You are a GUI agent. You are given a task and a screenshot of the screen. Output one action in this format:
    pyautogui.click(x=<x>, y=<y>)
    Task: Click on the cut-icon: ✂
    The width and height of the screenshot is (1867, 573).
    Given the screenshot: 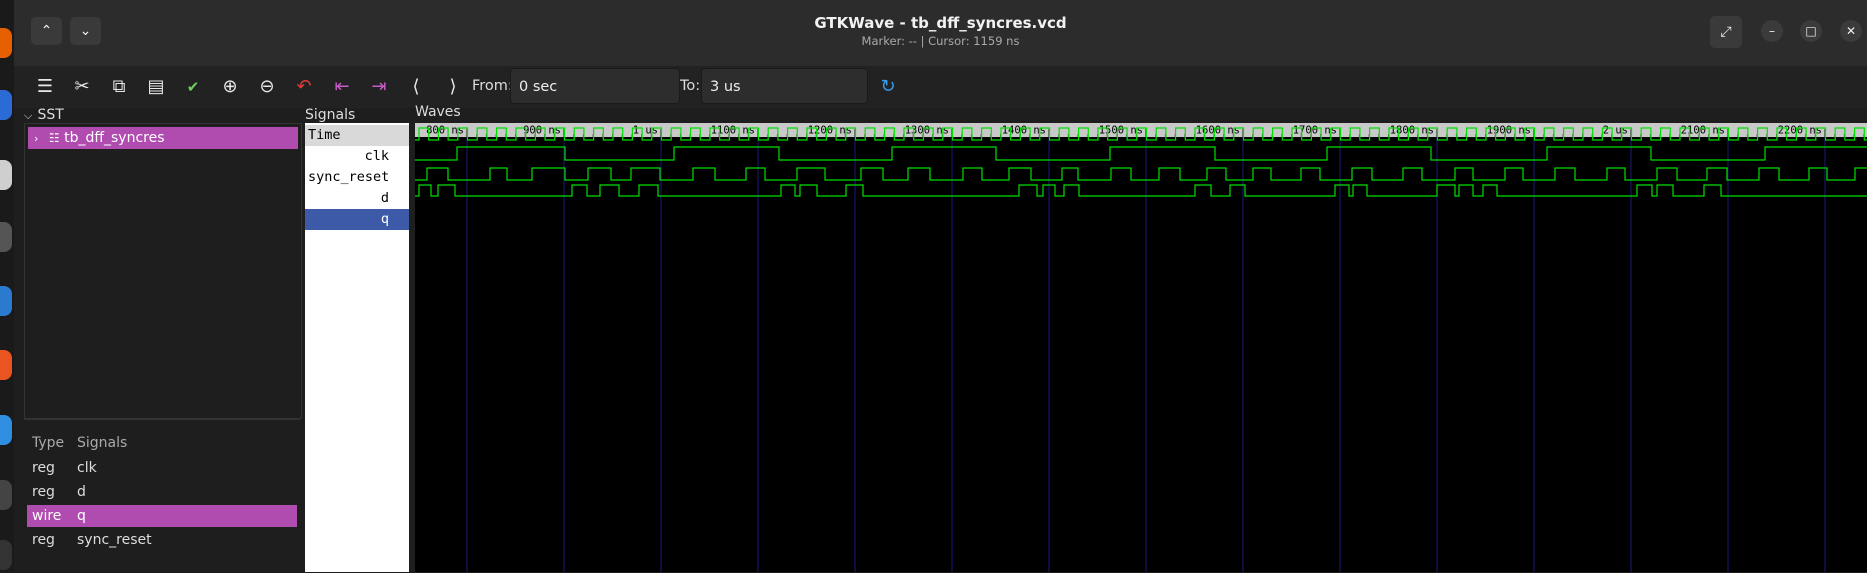 What is the action you would take?
    pyautogui.click(x=82, y=87)
    